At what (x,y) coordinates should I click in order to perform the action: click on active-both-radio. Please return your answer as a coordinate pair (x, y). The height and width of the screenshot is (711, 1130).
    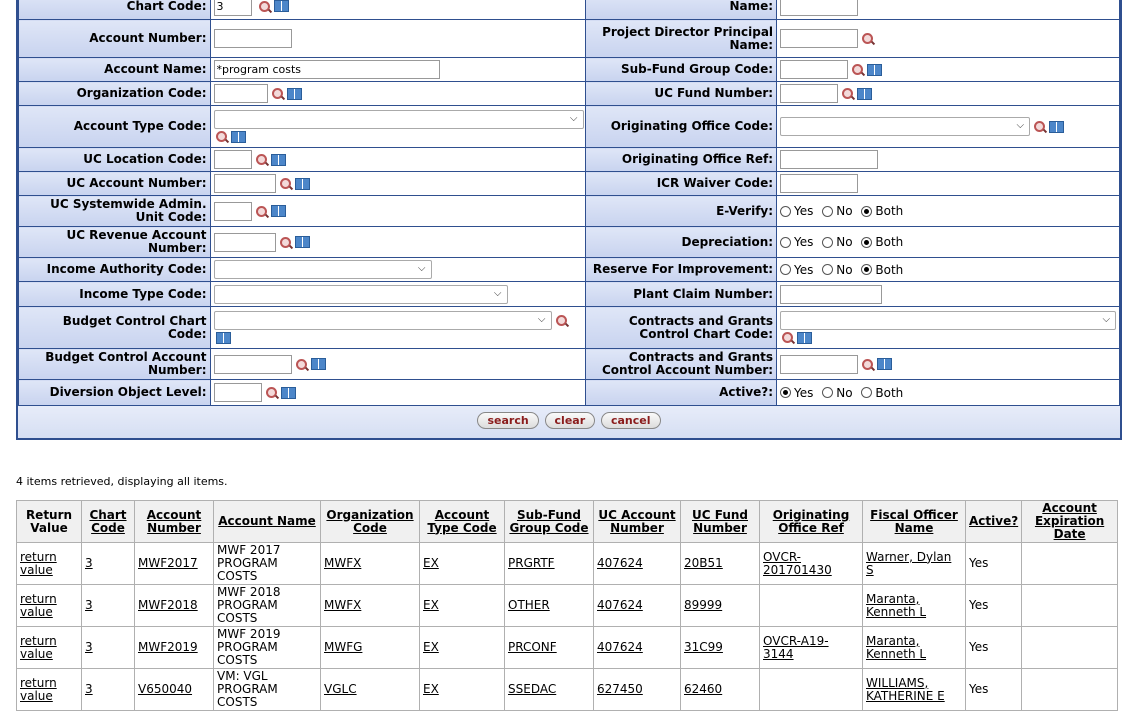
    Looking at the image, I should click on (867, 393).